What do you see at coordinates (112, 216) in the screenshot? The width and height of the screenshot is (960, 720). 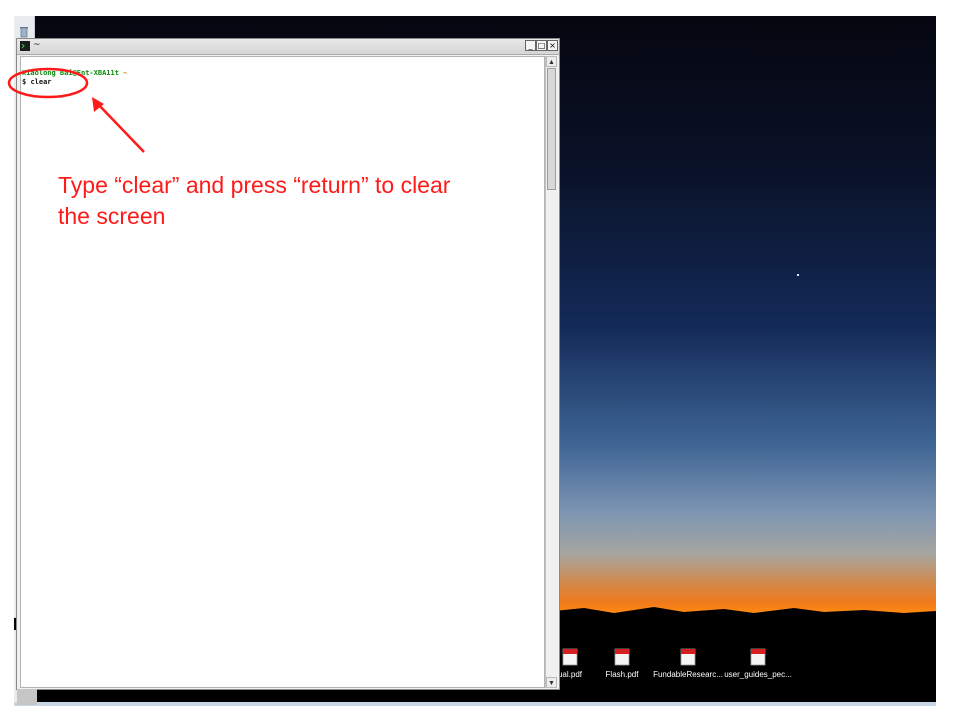 I see `annotation-line-2: the screen` at bounding box center [112, 216].